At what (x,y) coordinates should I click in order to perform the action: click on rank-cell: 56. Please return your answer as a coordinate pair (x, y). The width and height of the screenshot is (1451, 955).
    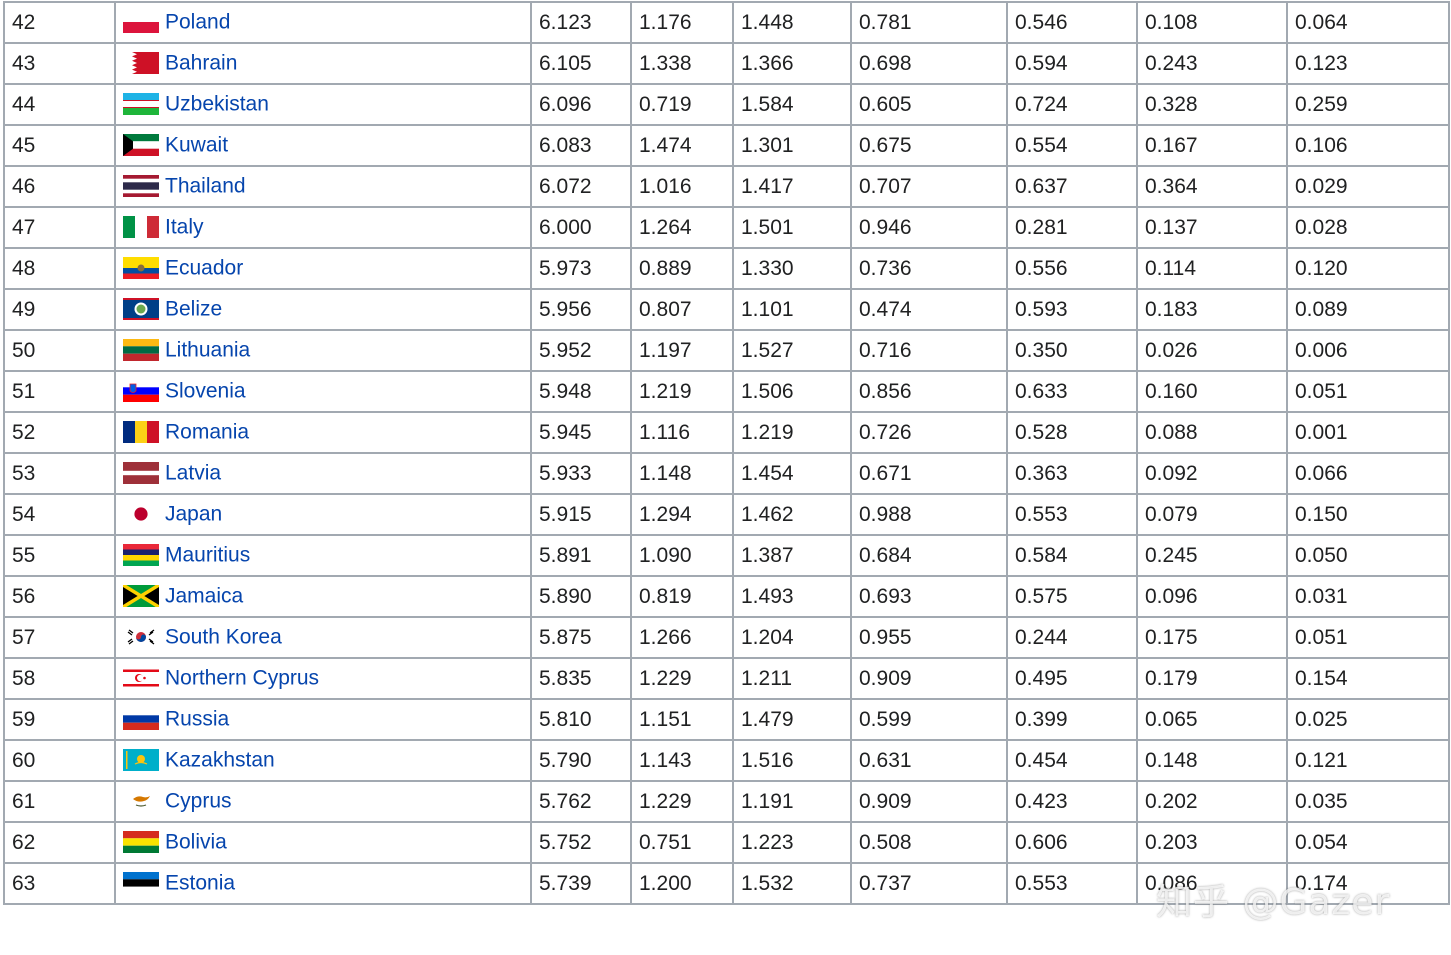
    Looking at the image, I should click on (59, 596).